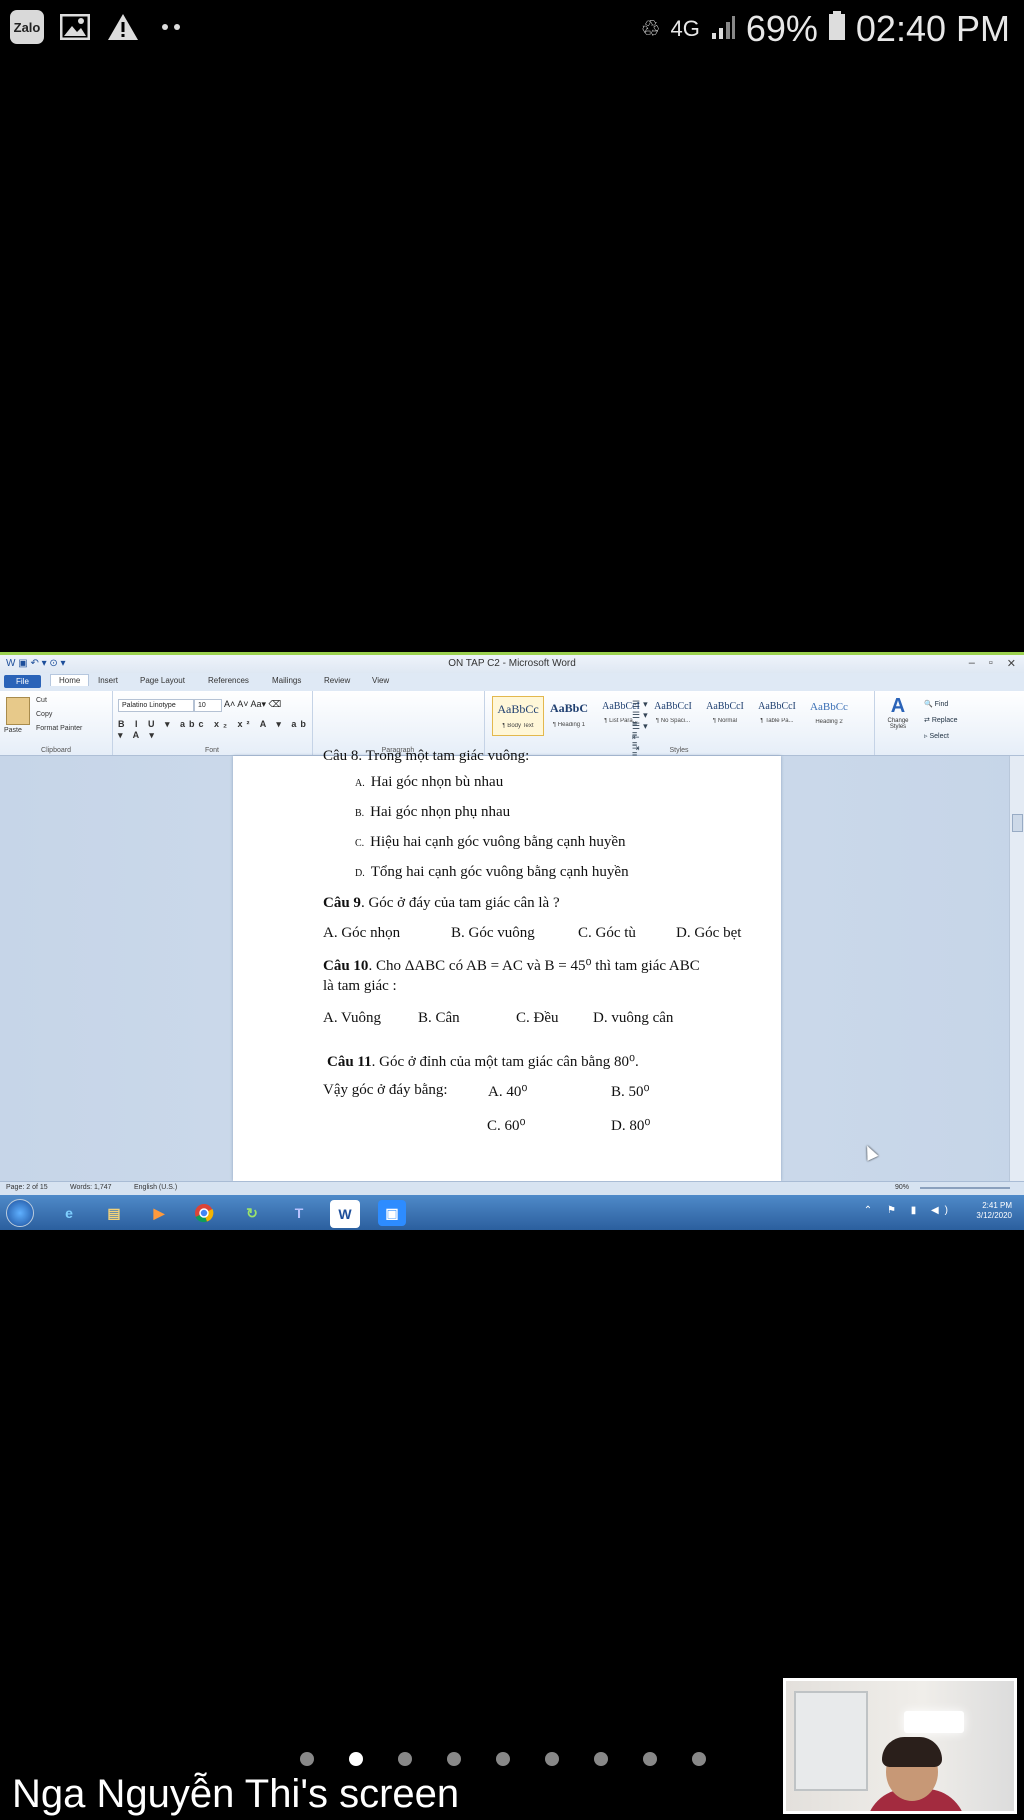 This screenshot has width=1024, height=1820. I want to click on tab-home: Home, so click(70, 680).